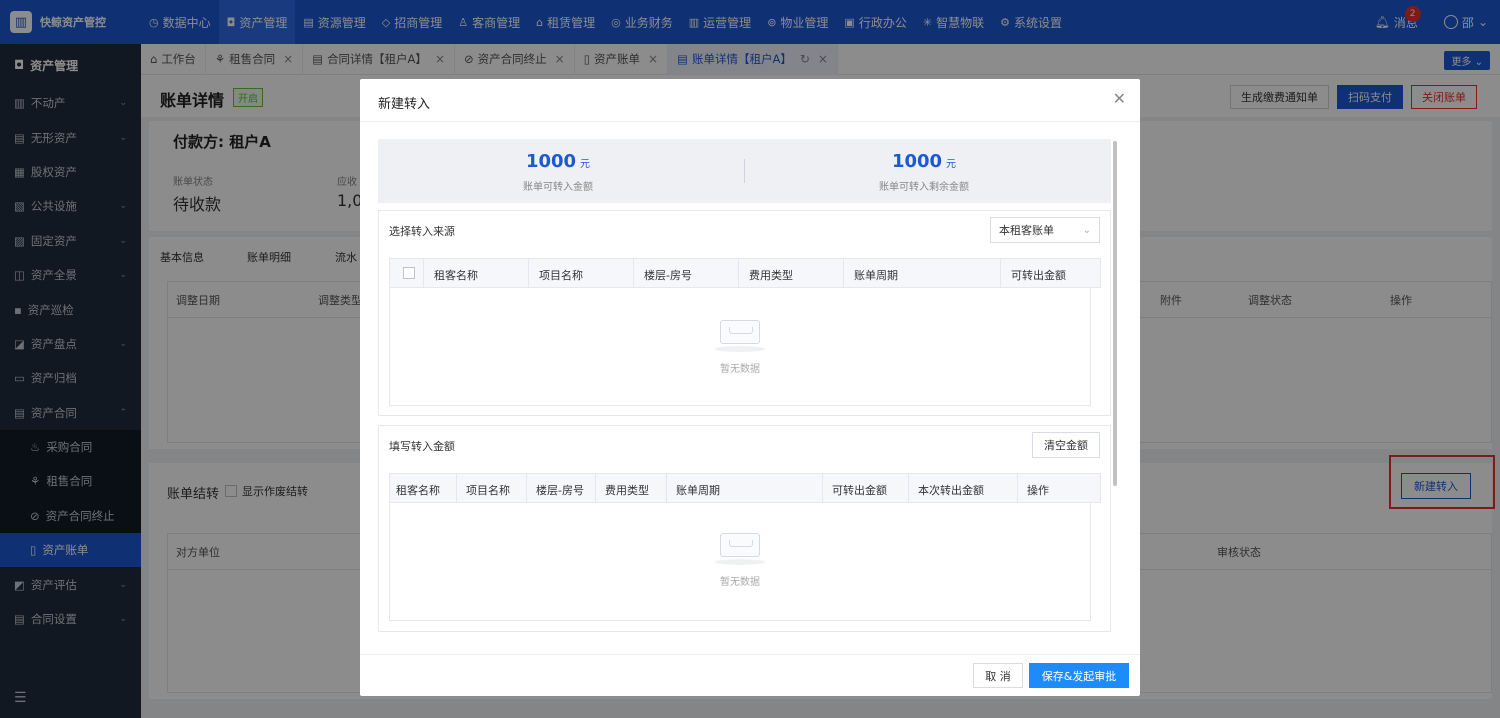  Describe the element at coordinates (551, 161) in the screenshot. I see `transferable-amount-value: 1000` at that location.